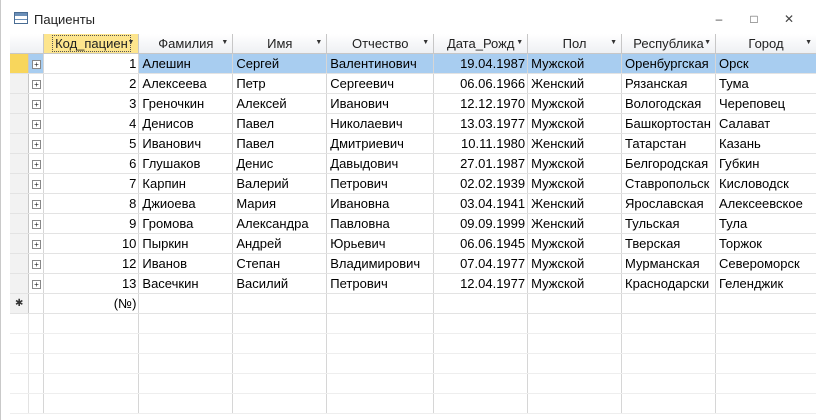 This screenshot has height=420, width=816. Describe the element at coordinates (481, 63) in the screenshot. I see `cell-dob: 19.04.1987` at that location.